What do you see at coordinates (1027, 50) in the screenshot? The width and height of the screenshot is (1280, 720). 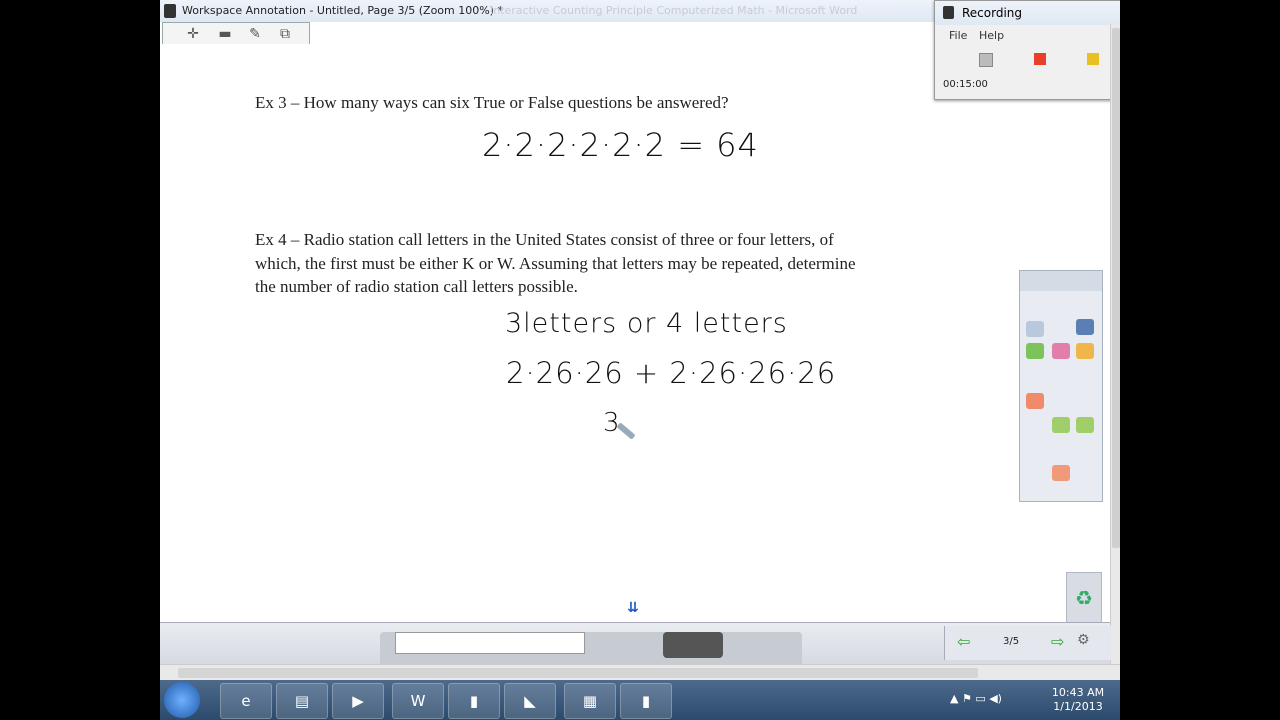 I see `recording-panel: Recording File Help 00:15:00` at bounding box center [1027, 50].